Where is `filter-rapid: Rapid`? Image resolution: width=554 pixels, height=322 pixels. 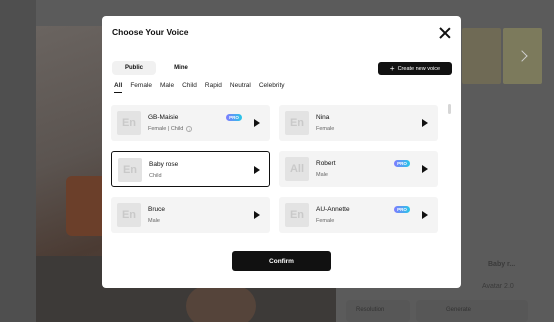
filter-rapid: Rapid is located at coordinates (213, 87).